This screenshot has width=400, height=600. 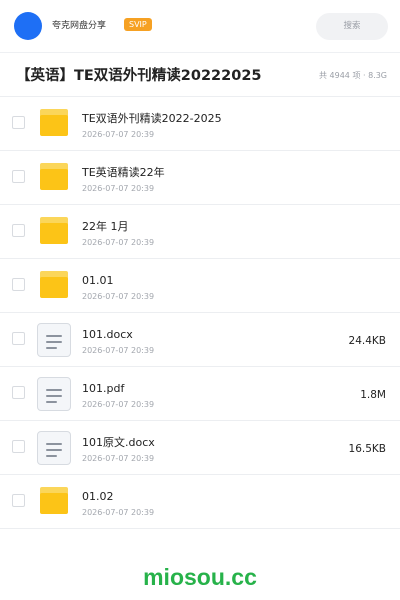 What do you see at coordinates (200, 577) in the screenshot?
I see `watermark: miosou.cc` at bounding box center [200, 577].